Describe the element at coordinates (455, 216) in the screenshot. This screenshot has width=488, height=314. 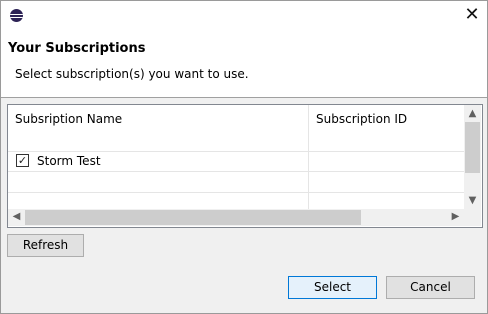
I see `scroll-right-icon: ▶` at that location.